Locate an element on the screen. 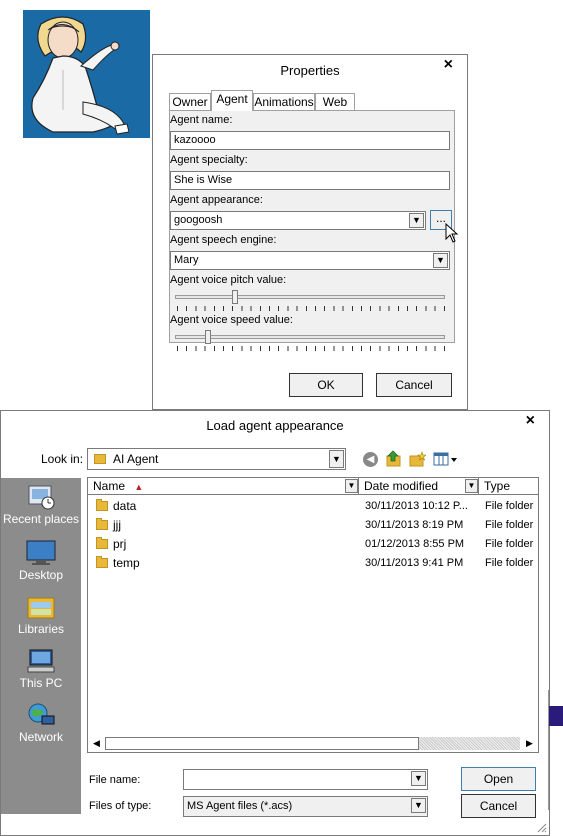 This screenshot has width=563, height=836. desktop-icon is located at coordinates (41, 553).